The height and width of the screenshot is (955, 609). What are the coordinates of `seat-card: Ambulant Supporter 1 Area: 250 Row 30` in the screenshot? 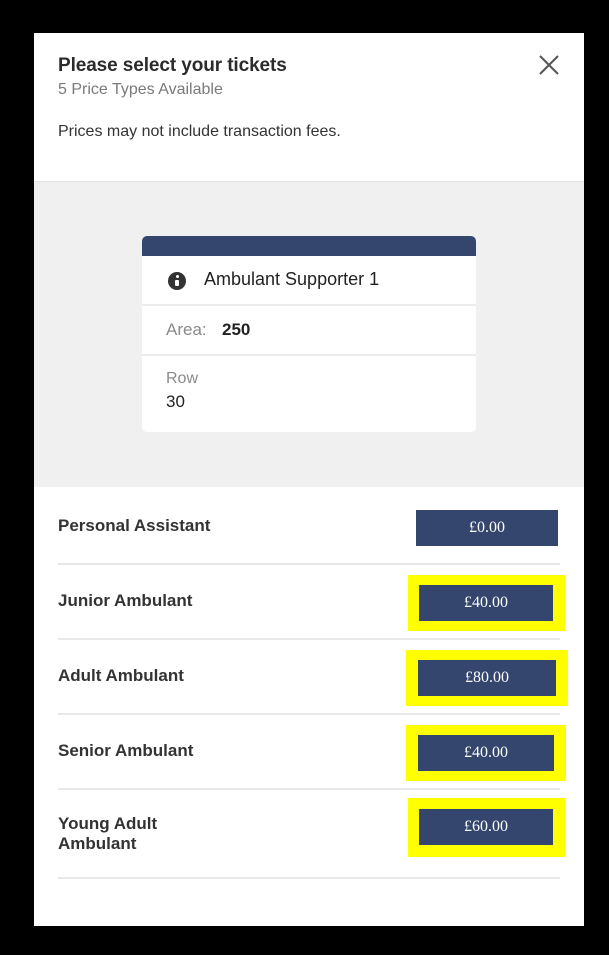 It's located at (309, 334).